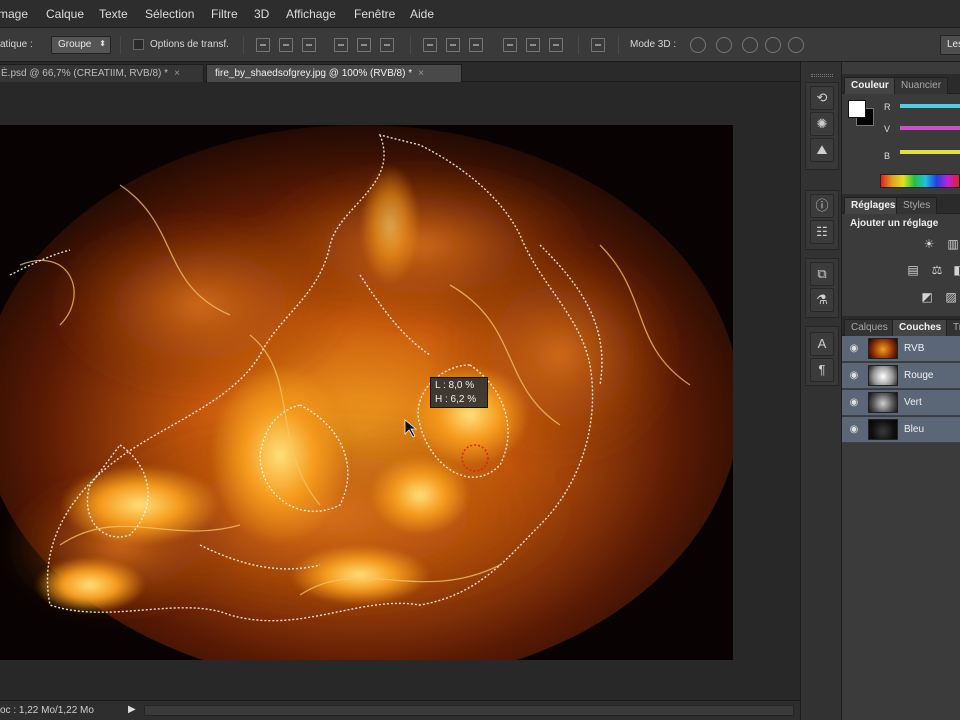 The width and height of the screenshot is (960, 720). Describe the element at coordinates (533, 45) in the screenshot. I see `distribute-hcenter-icon` at that location.